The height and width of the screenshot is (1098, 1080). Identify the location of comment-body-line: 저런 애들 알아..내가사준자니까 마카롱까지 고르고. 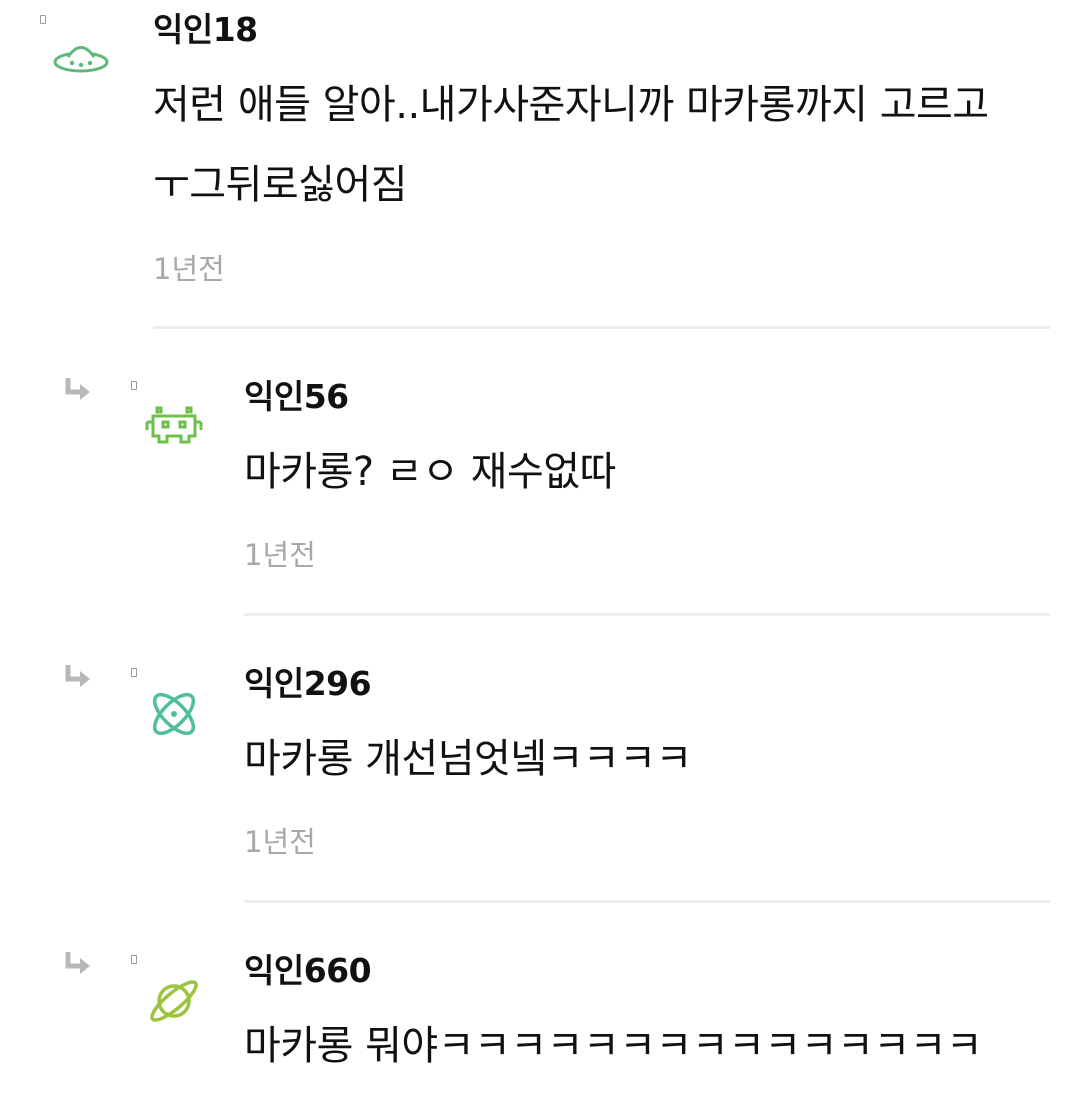
(571, 105).